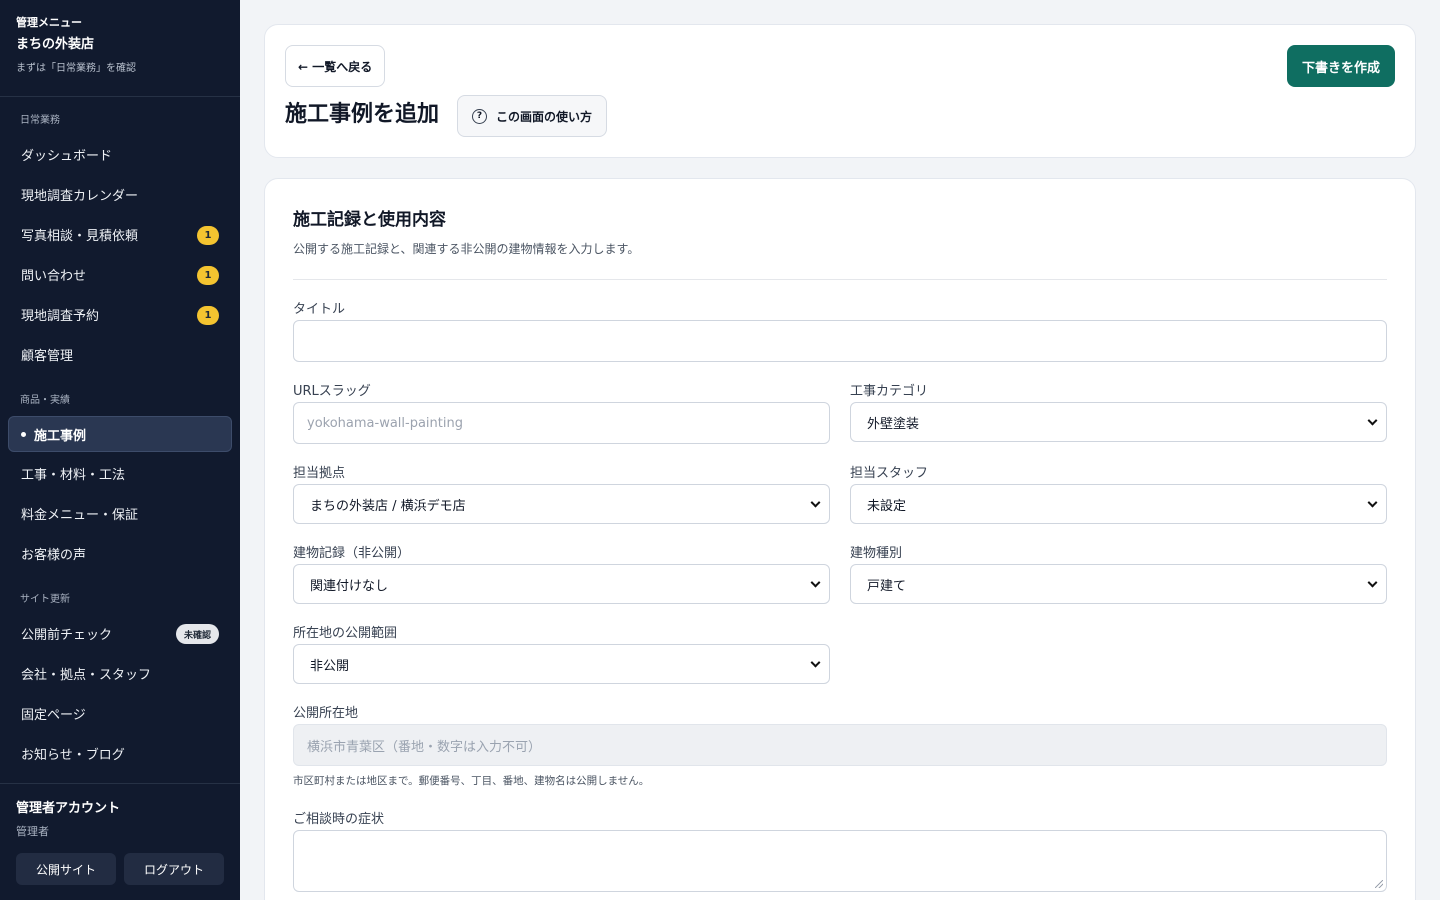  What do you see at coordinates (561, 664) in the screenshot?
I see `location-scope-select: 非公開` at bounding box center [561, 664].